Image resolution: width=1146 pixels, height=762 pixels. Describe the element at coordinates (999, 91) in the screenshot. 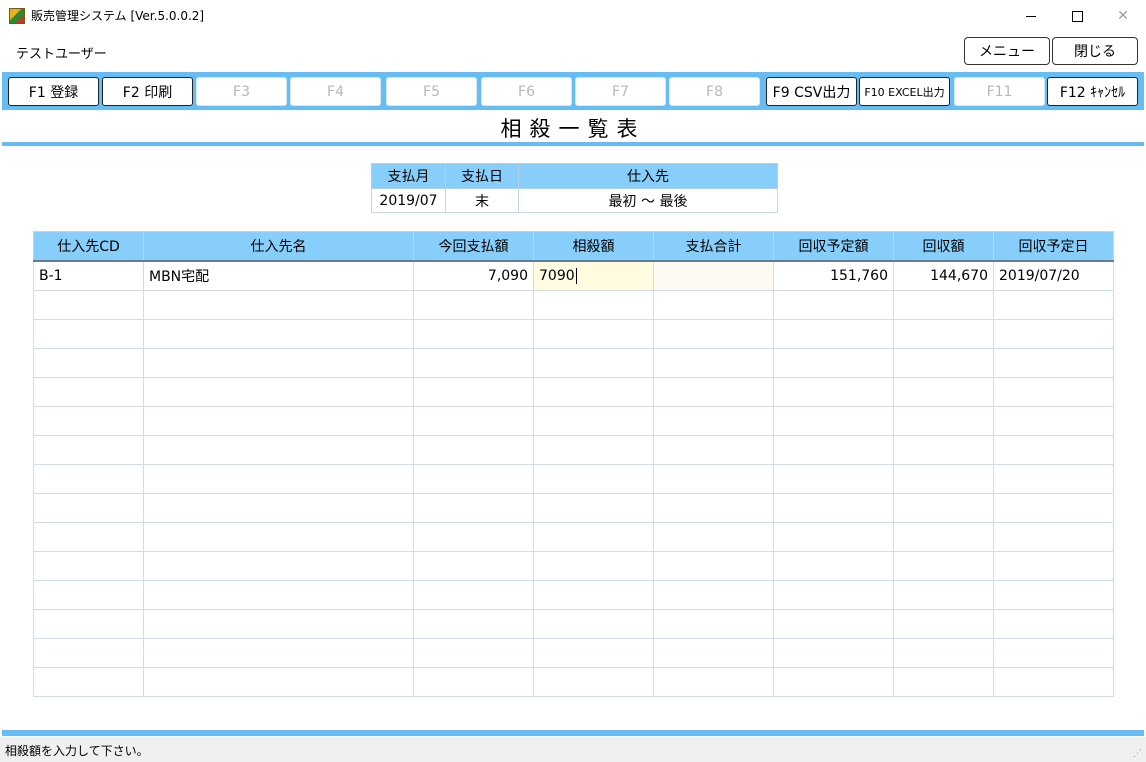

I see `f11-button: F11` at that location.